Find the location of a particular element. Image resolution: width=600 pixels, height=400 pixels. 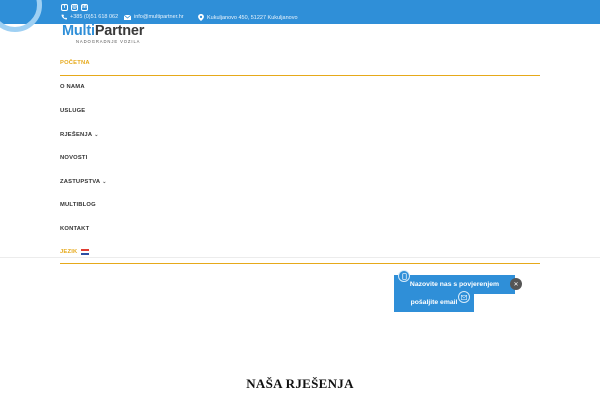

nav-item-usluge: USLUGE is located at coordinates (300, 111).